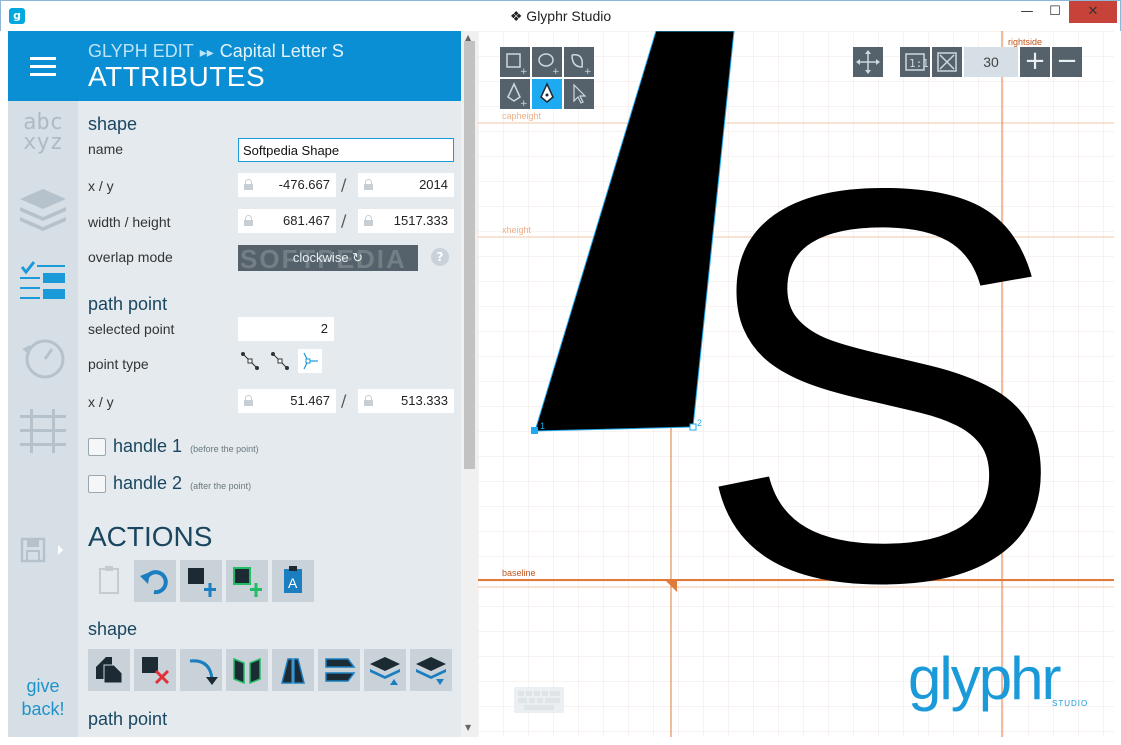  What do you see at coordinates (128, 304) in the screenshot?
I see `path-point-heading: path point` at bounding box center [128, 304].